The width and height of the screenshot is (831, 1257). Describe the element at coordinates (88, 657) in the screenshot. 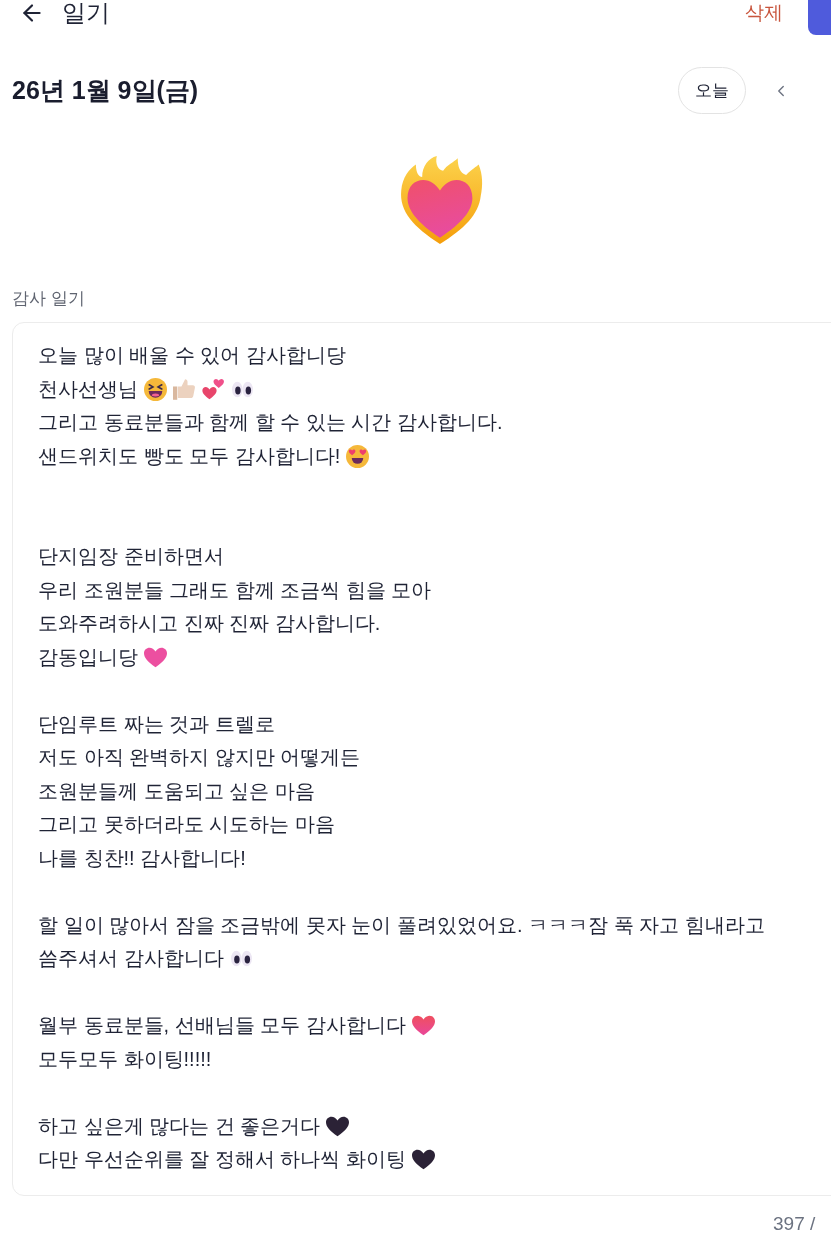

I see `diary-line: 감동입니당` at that location.